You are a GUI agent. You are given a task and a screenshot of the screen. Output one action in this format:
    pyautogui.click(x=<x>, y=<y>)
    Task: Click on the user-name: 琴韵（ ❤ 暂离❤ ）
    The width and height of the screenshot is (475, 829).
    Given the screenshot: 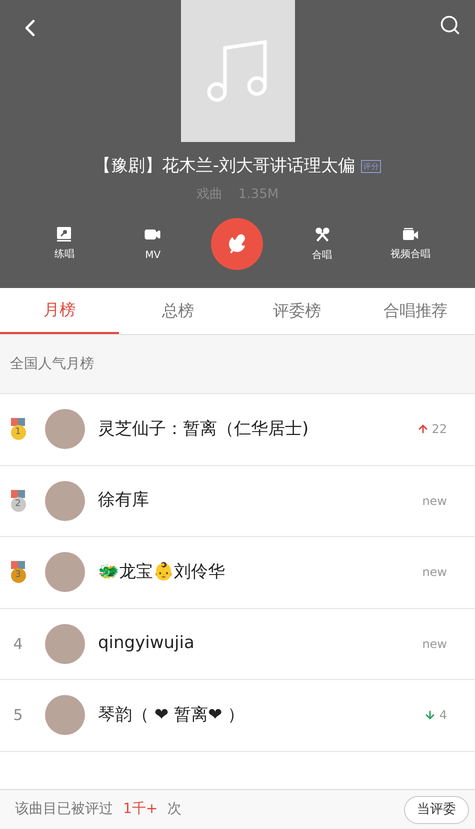 What is the action you would take?
    pyautogui.click(x=172, y=715)
    